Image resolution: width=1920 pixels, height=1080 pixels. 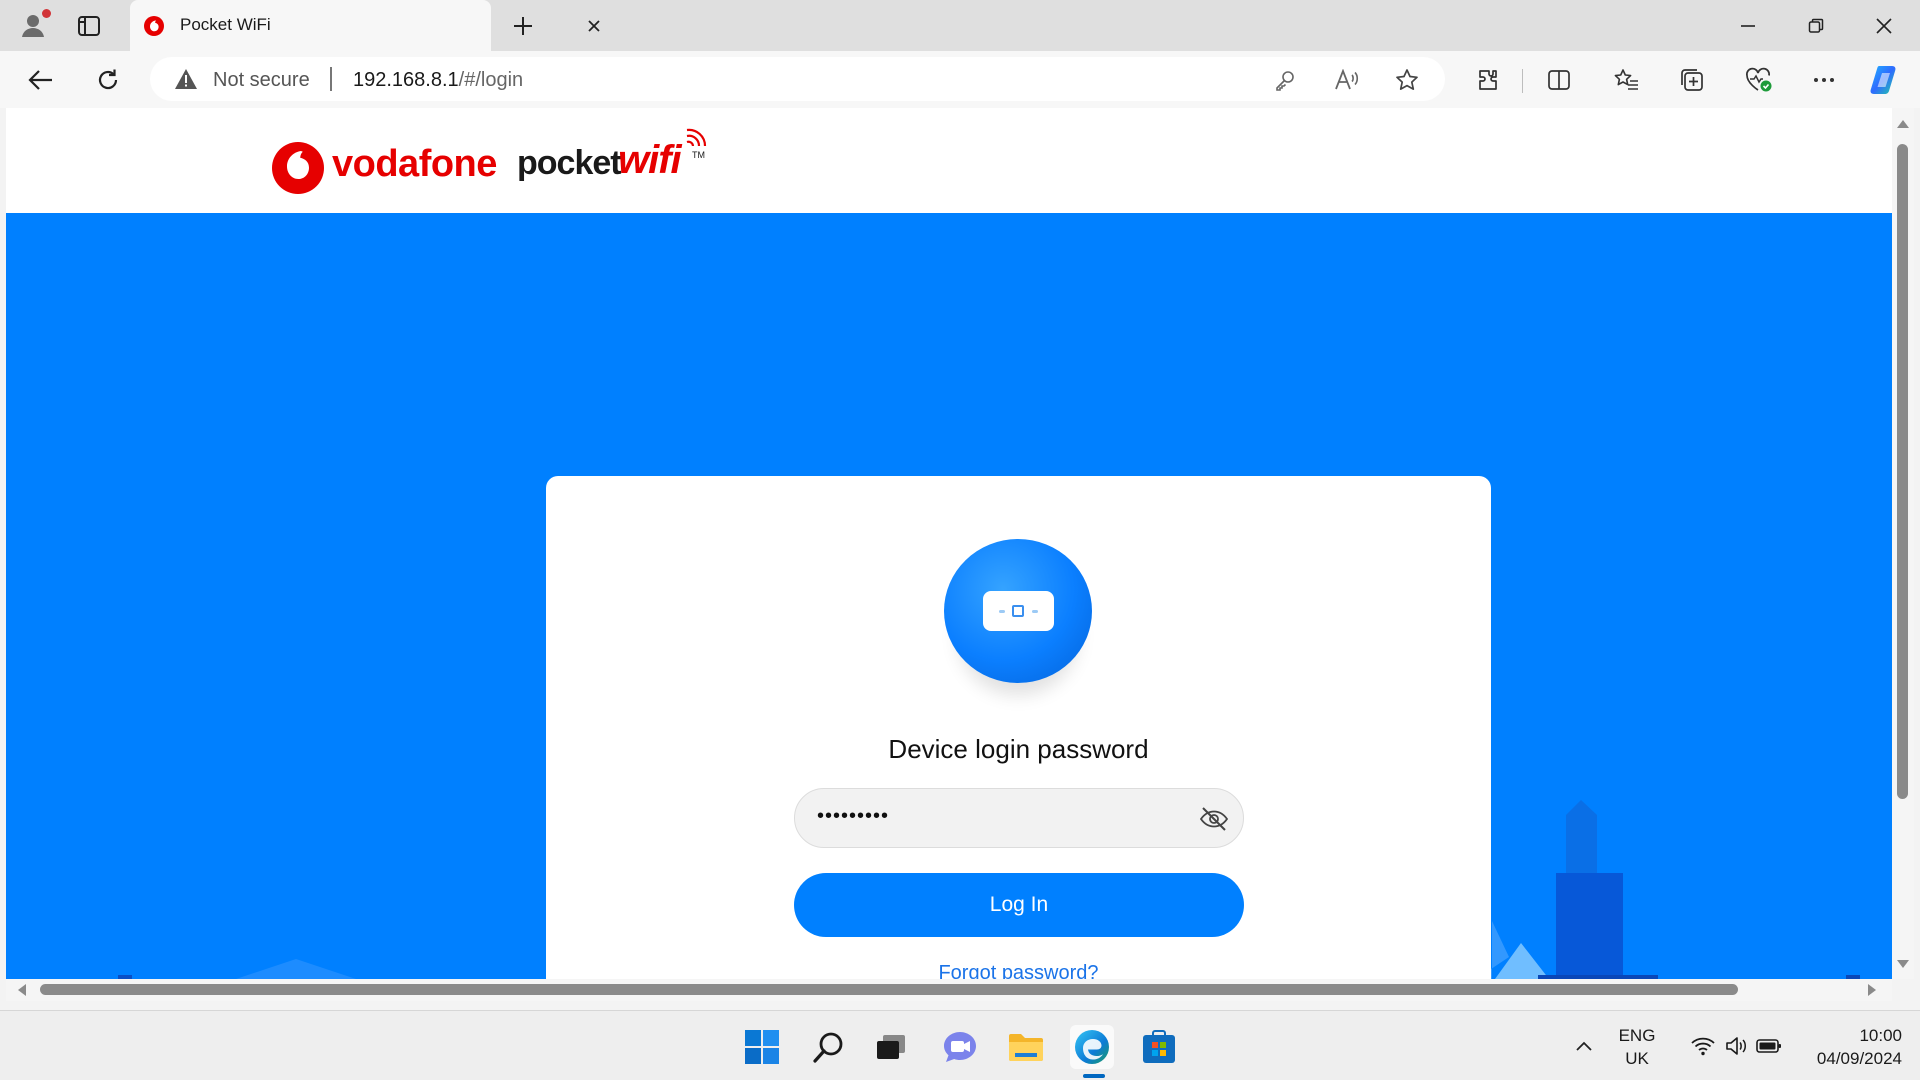 I want to click on language-indicator: ENG UK, so click(x=1637, y=1047).